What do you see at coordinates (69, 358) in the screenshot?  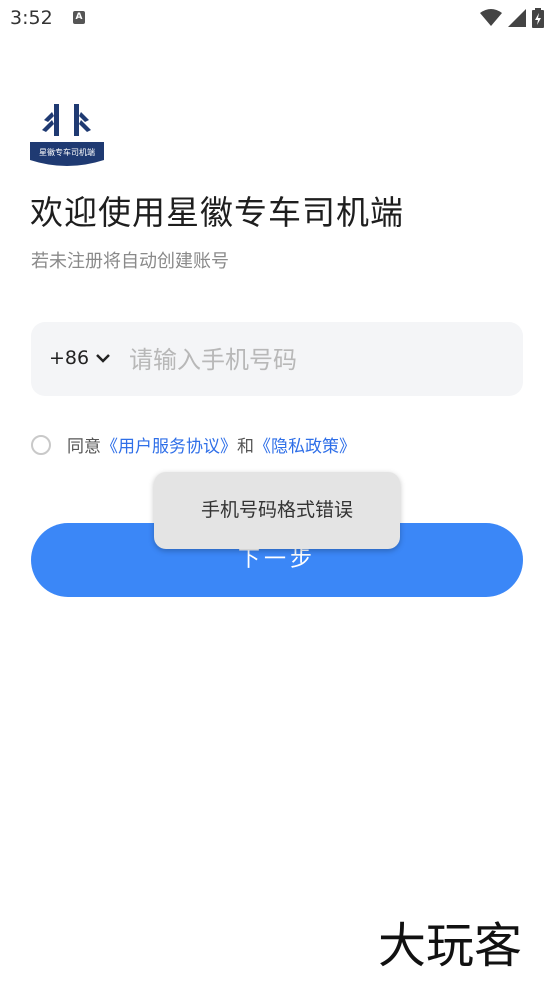 I see `country-code-label: +86` at bounding box center [69, 358].